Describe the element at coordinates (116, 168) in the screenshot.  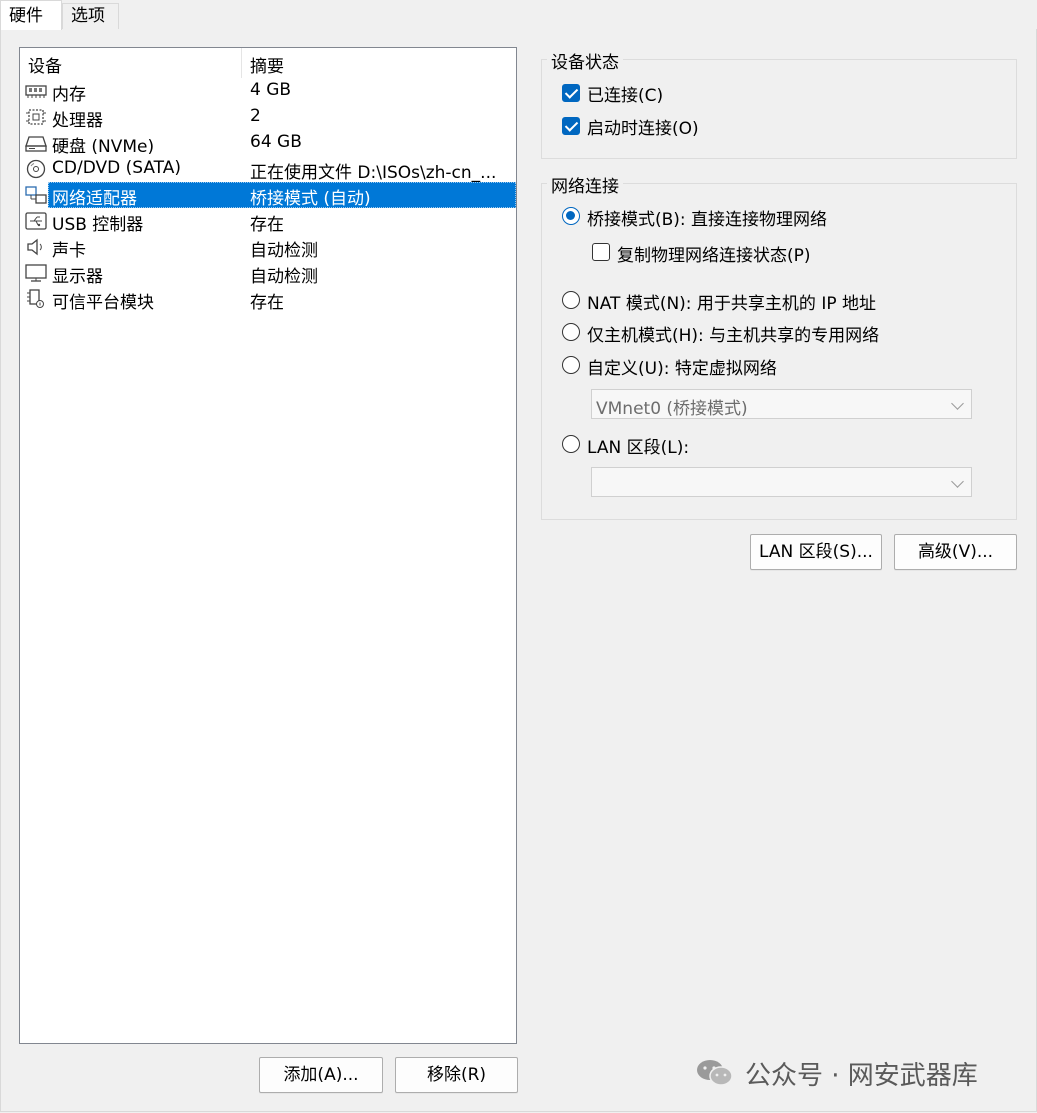
I see `device-name: CD/DVD (SATA)` at that location.